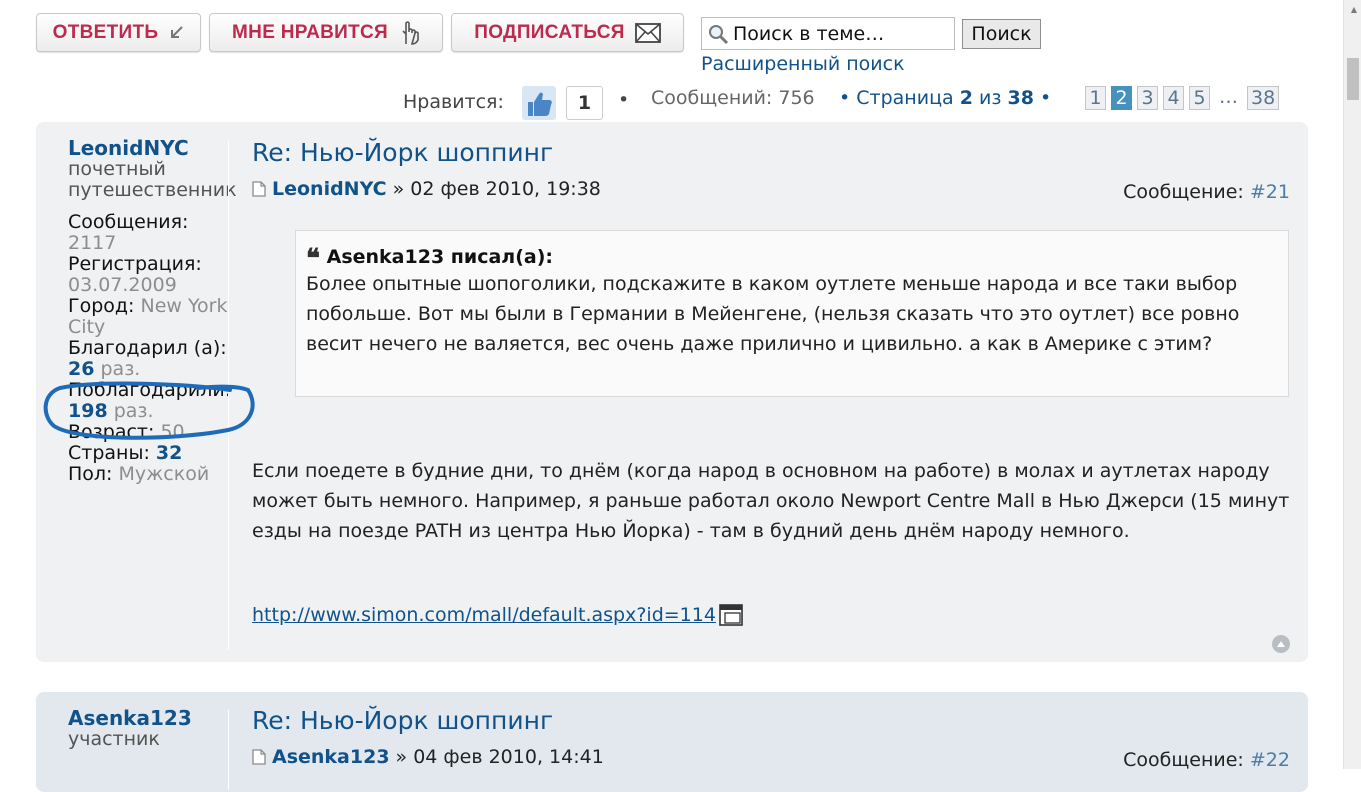 The width and height of the screenshot is (1361, 792). What do you see at coordinates (105, 32) in the screenshot?
I see `reply-button-label: ОТВЕТИТЬ` at bounding box center [105, 32].